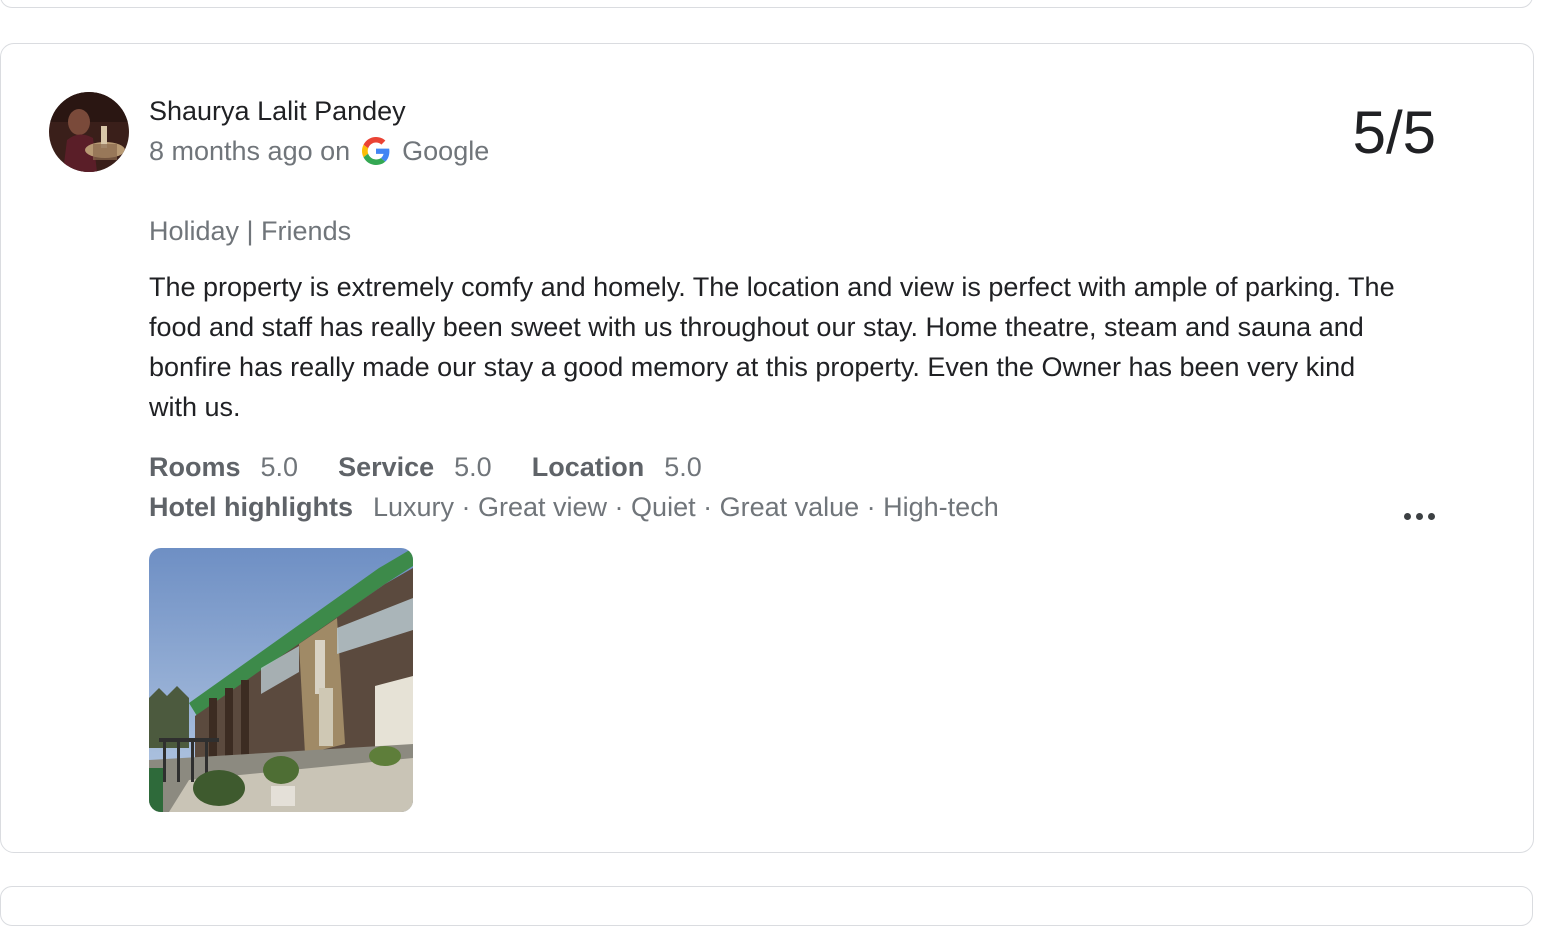 The height and width of the screenshot is (926, 1564). I want to click on next-review-card-edge, so click(766, 906).